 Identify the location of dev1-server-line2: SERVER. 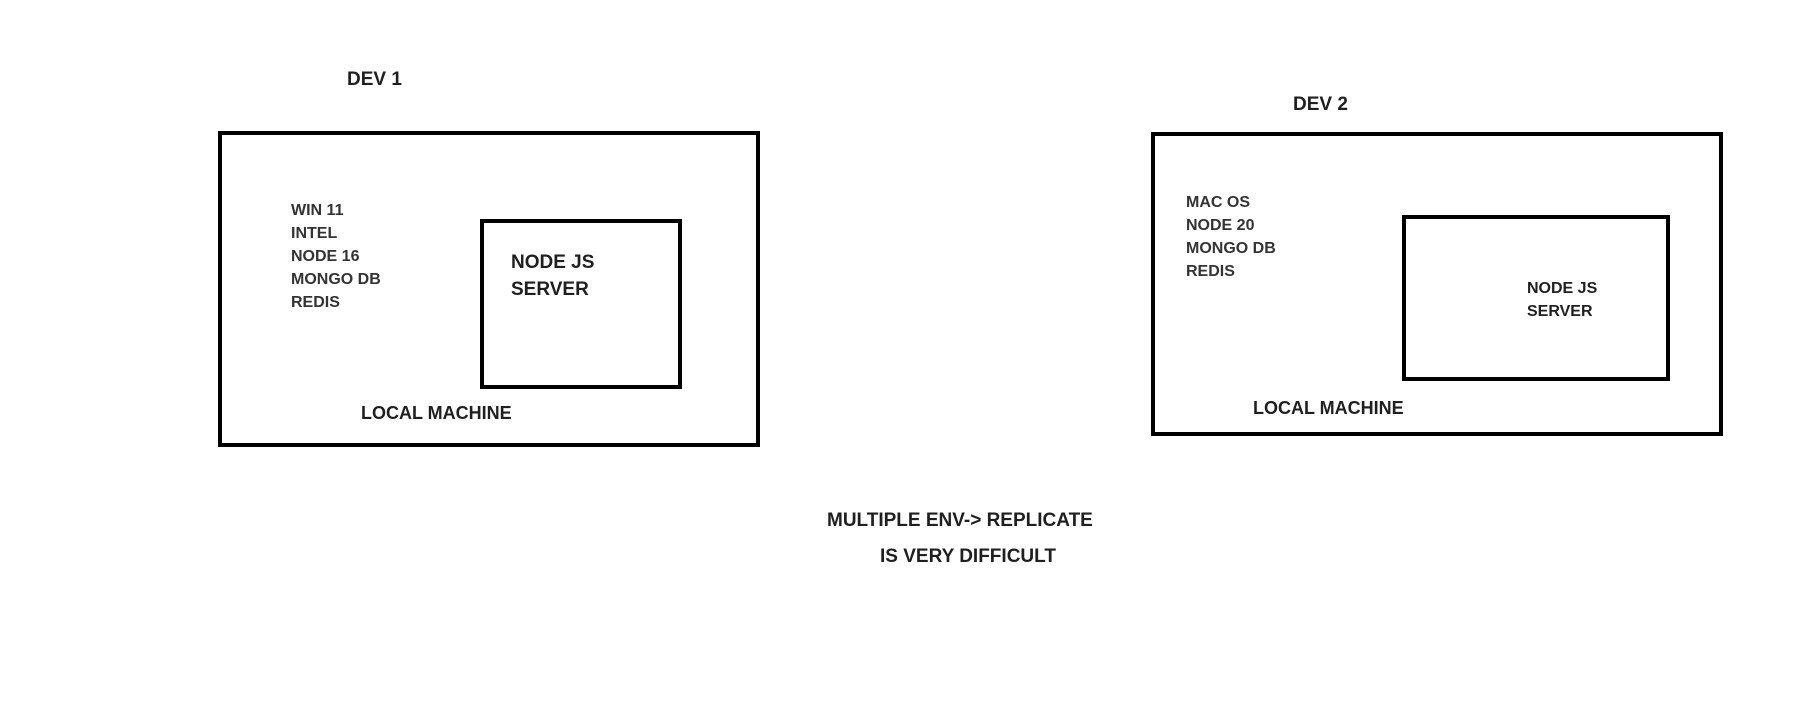
(550, 289).